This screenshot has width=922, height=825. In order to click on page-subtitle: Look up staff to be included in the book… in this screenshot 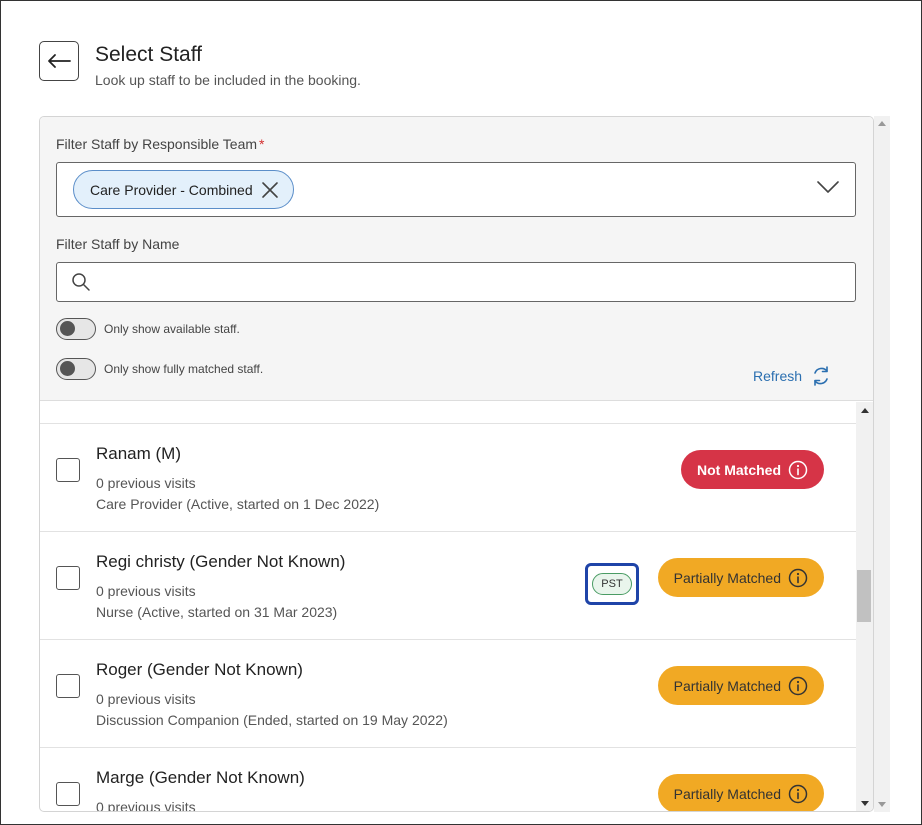, I will do `click(228, 80)`.